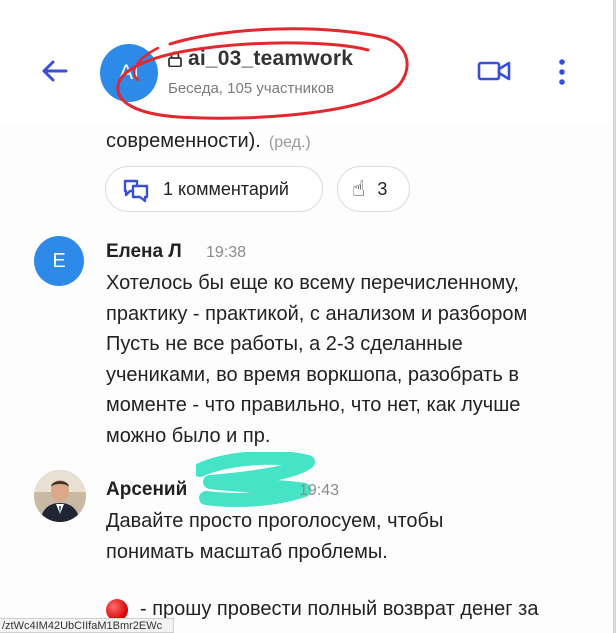 This screenshot has width=616, height=633. What do you see at coordinates (144, 252) in the screenshot?
I see `message-author: Елена Л` at bounding box center [144, 252].